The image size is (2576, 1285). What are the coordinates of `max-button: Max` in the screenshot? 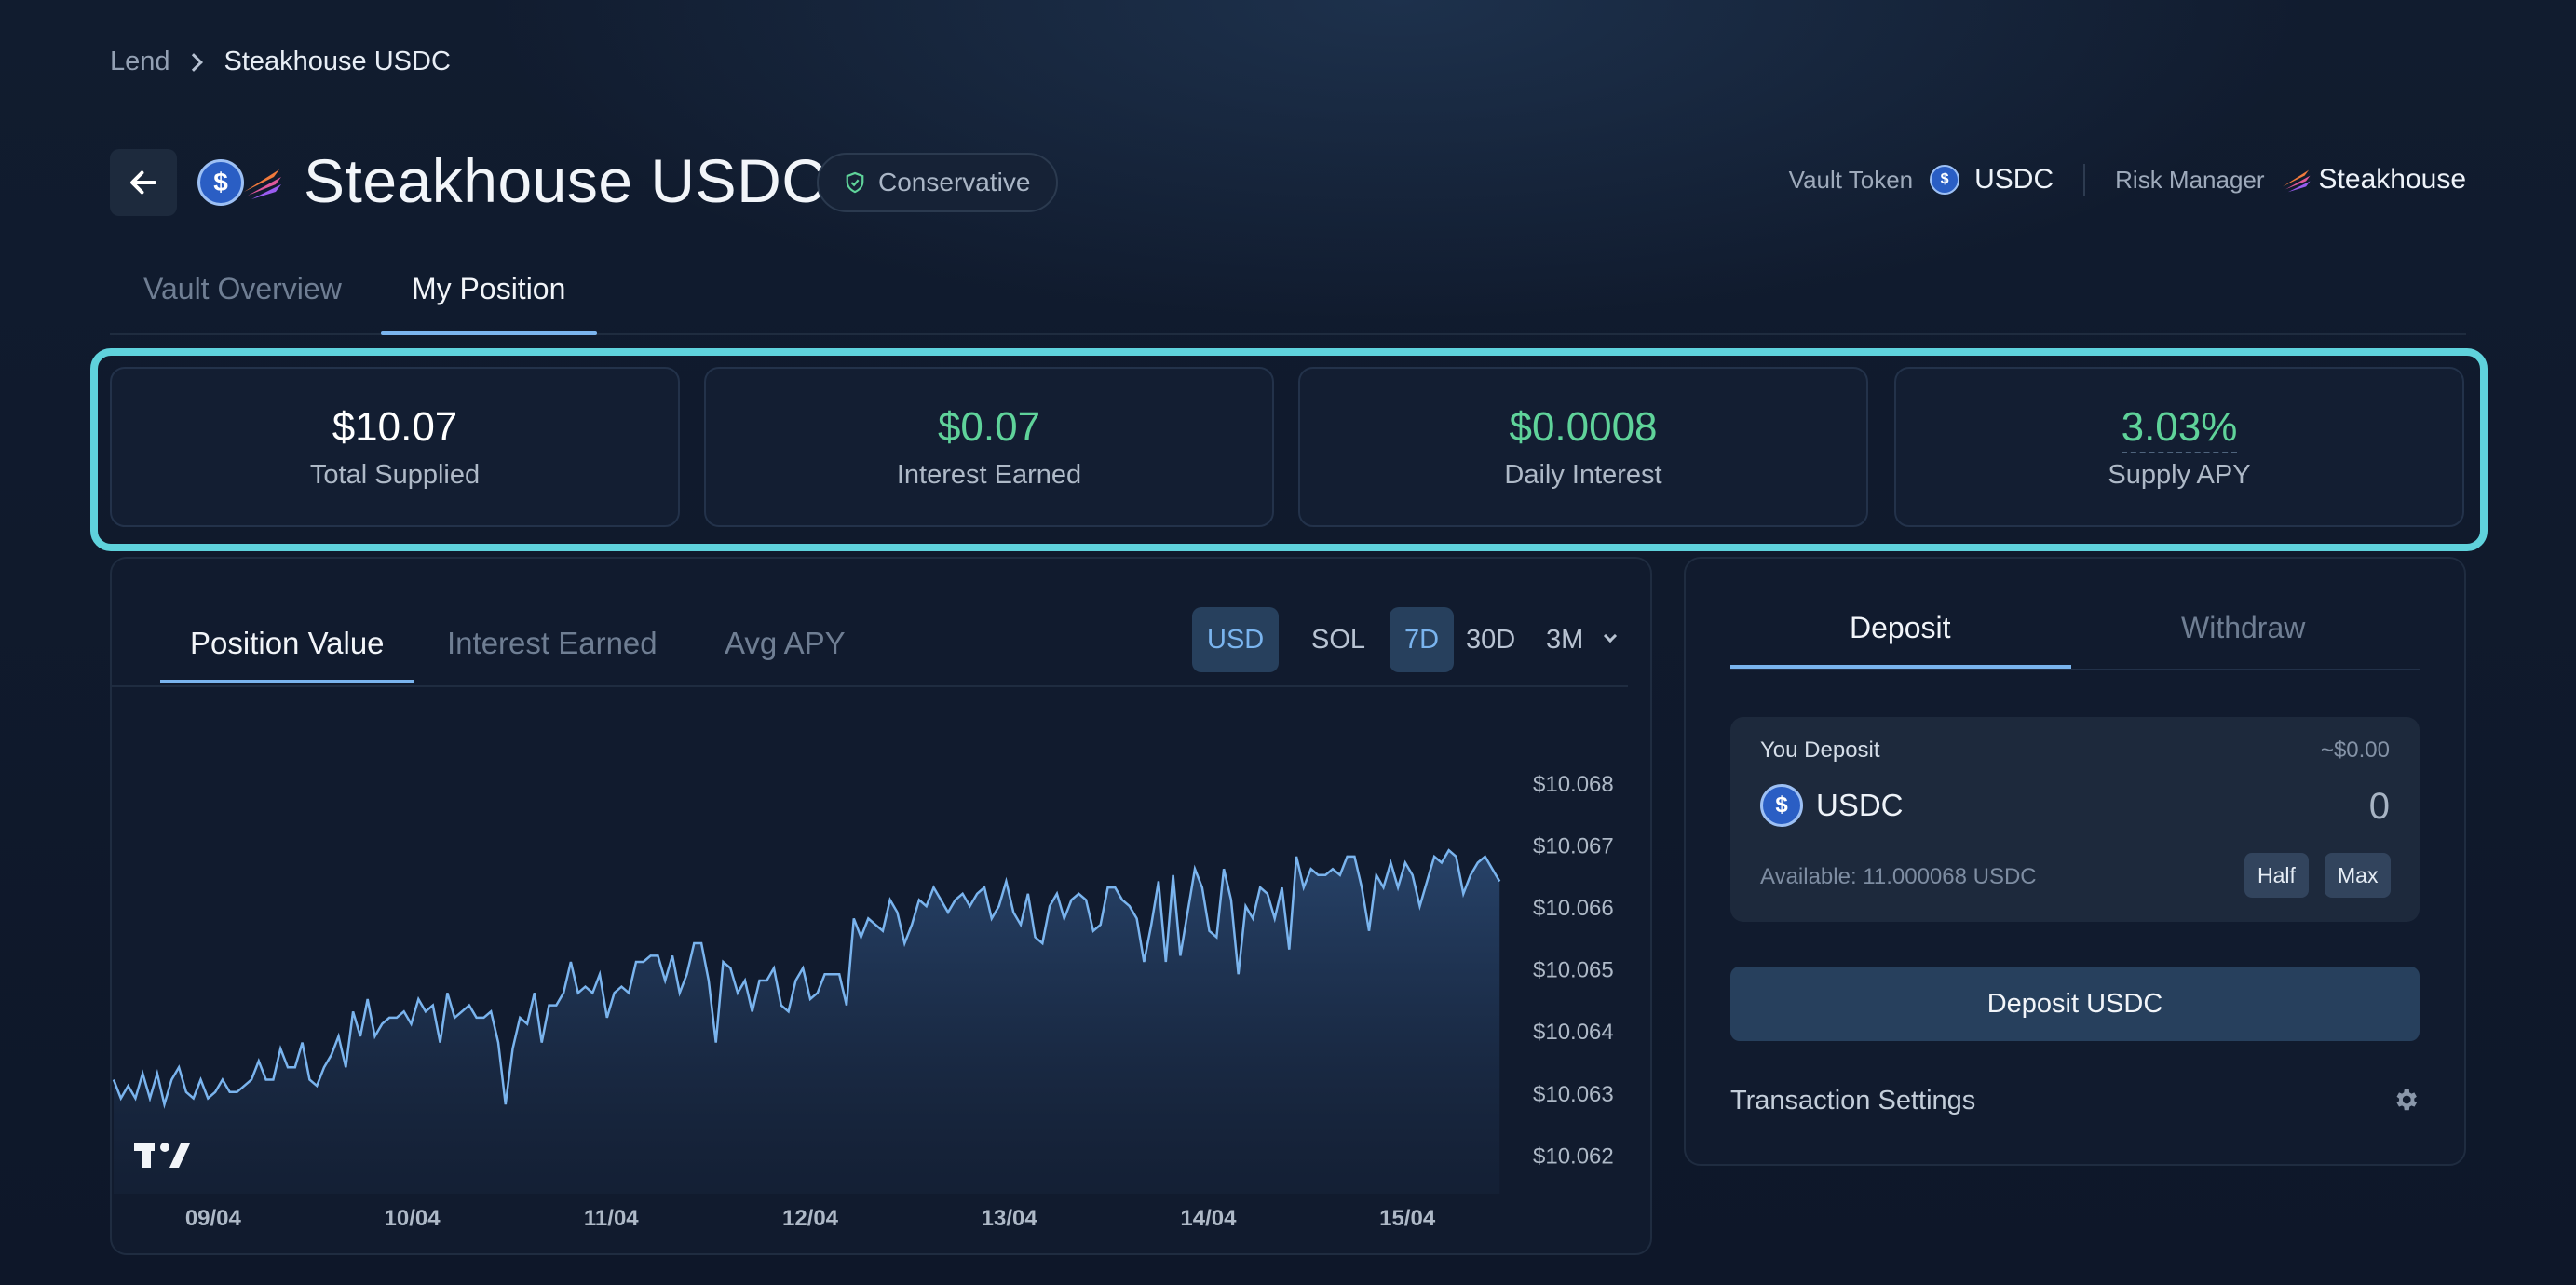 It's located at (2358, 875).